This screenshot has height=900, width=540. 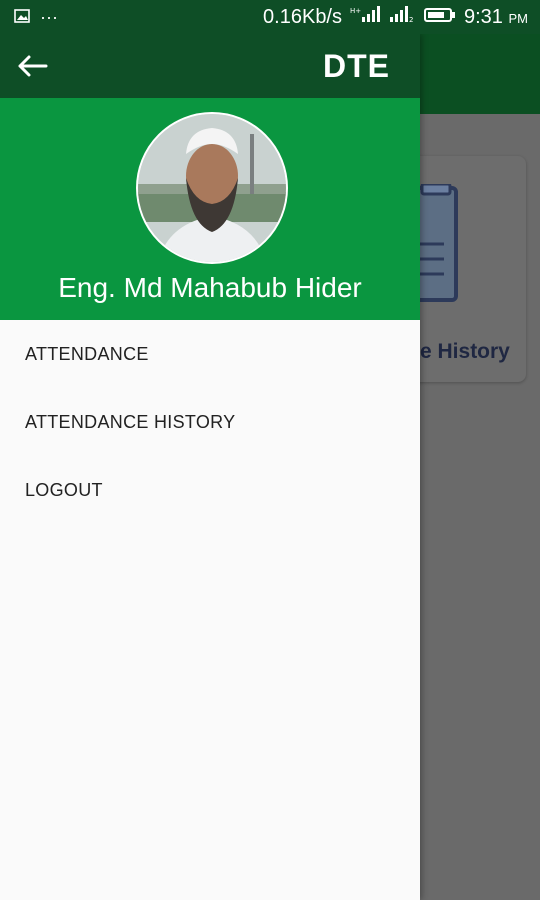 I want to click on menu-item-attendance: ATTENDANCE, so click(x=210, y=354).